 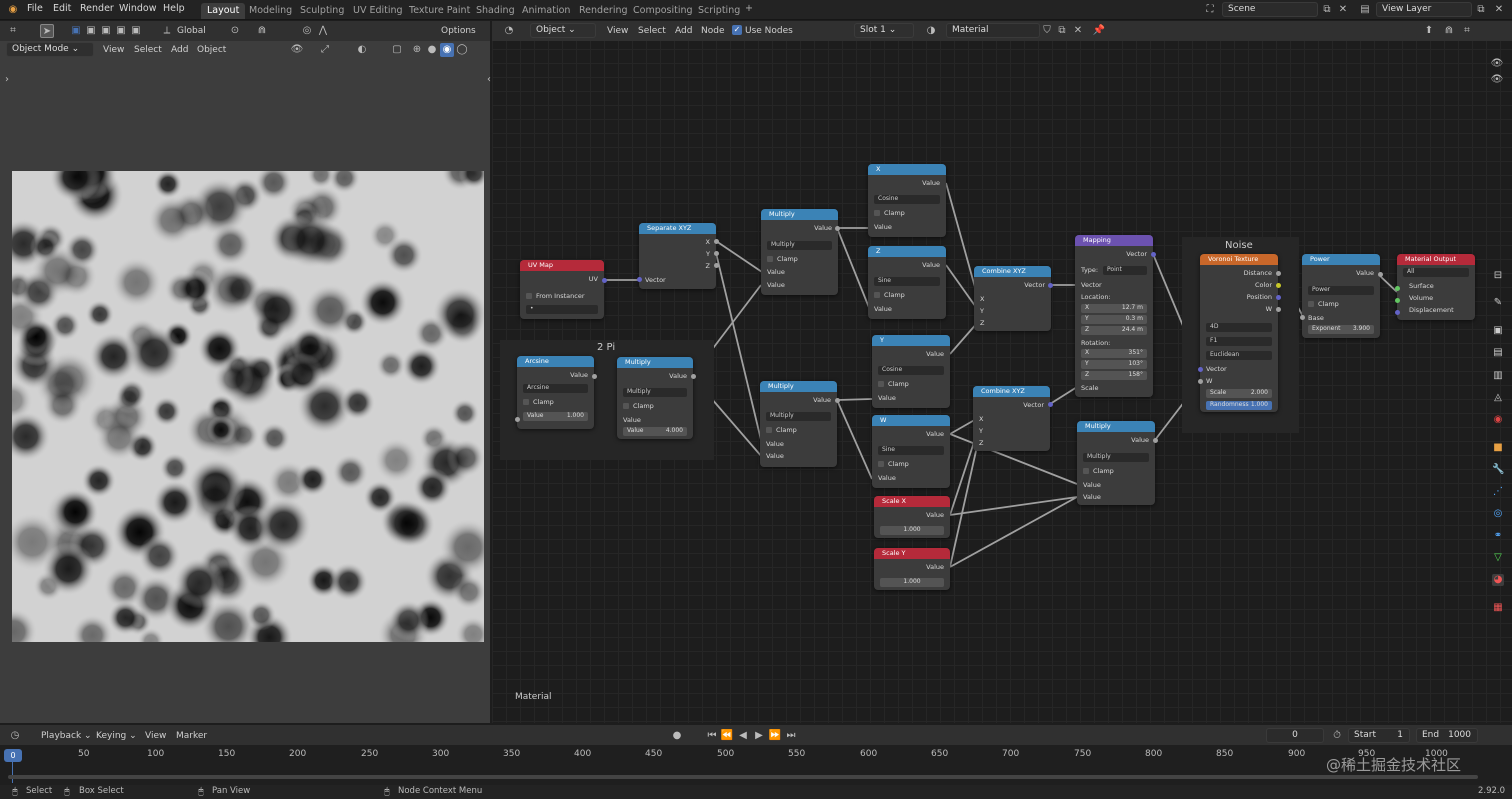 What do you see at coordinates (626, 406) in the screenshot?
I see `multiply-1-clamp-box` at bounding box center [626, 406].